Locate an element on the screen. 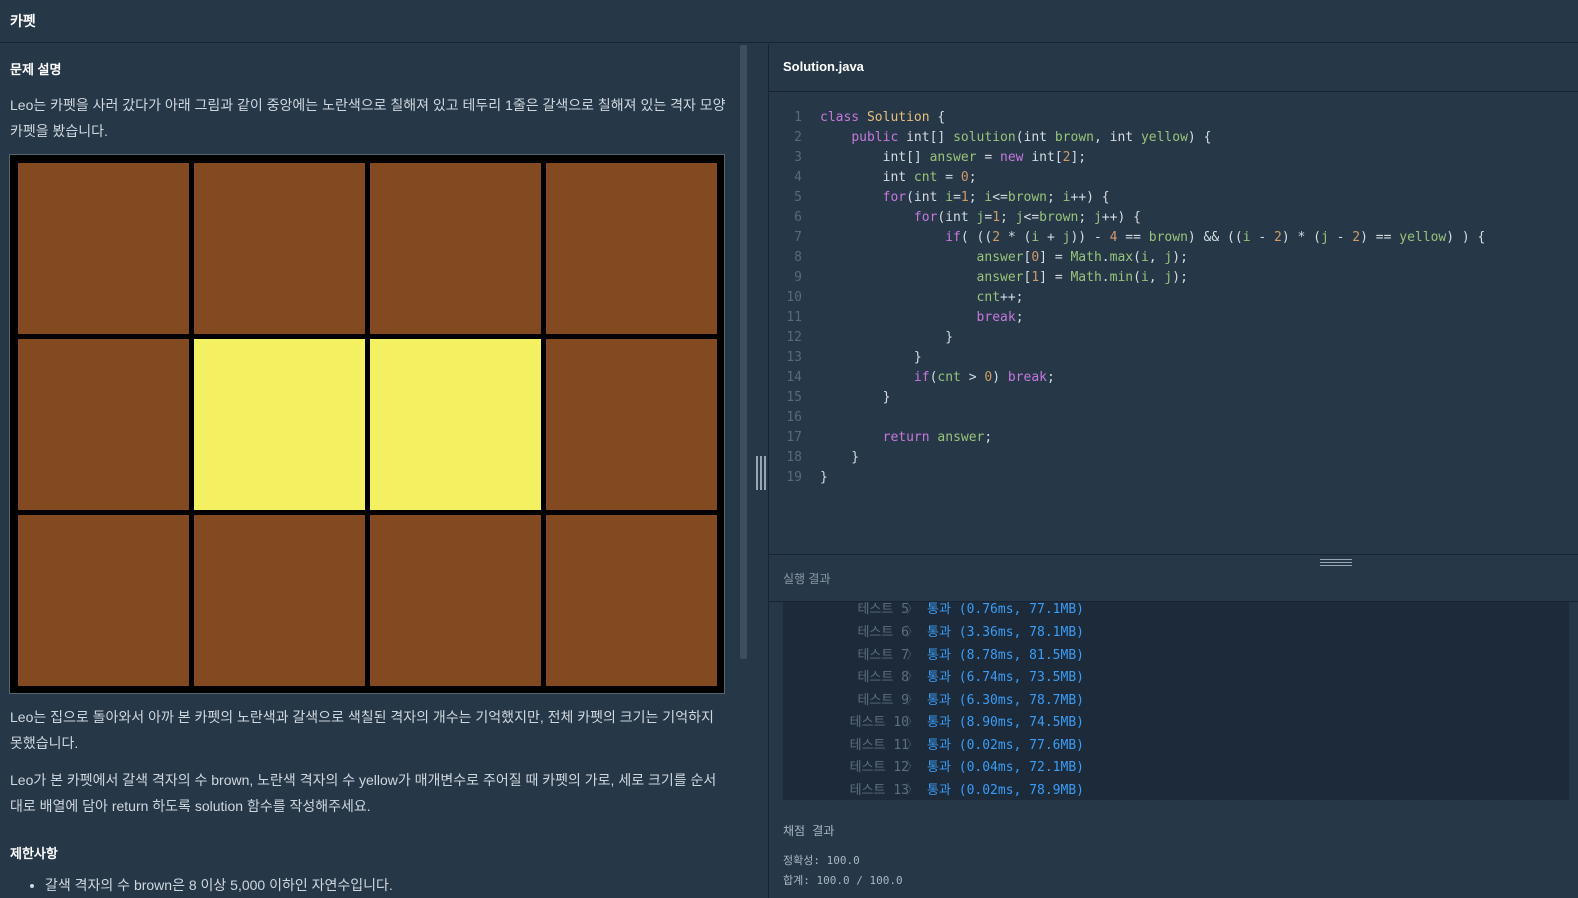  constraints-list: 갈색 격자의 수 brown은 8 이상 5,000 이하인 자연수입니다. is located at coordinates (201, 885).